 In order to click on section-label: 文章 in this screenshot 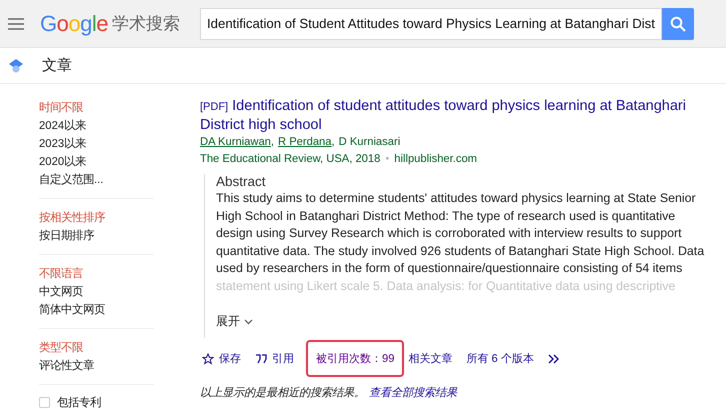, I will do `click(57, 65)`.